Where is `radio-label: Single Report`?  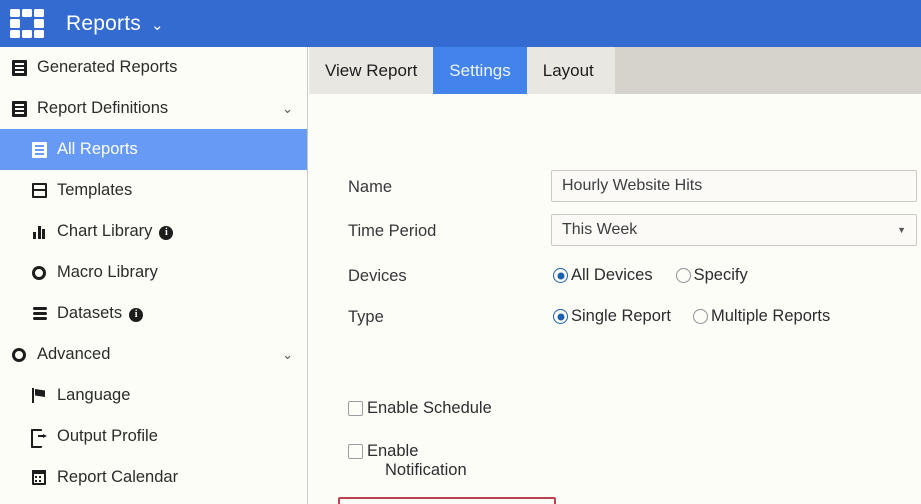
radio-label: Single Report is located at coordinates (621, 316).